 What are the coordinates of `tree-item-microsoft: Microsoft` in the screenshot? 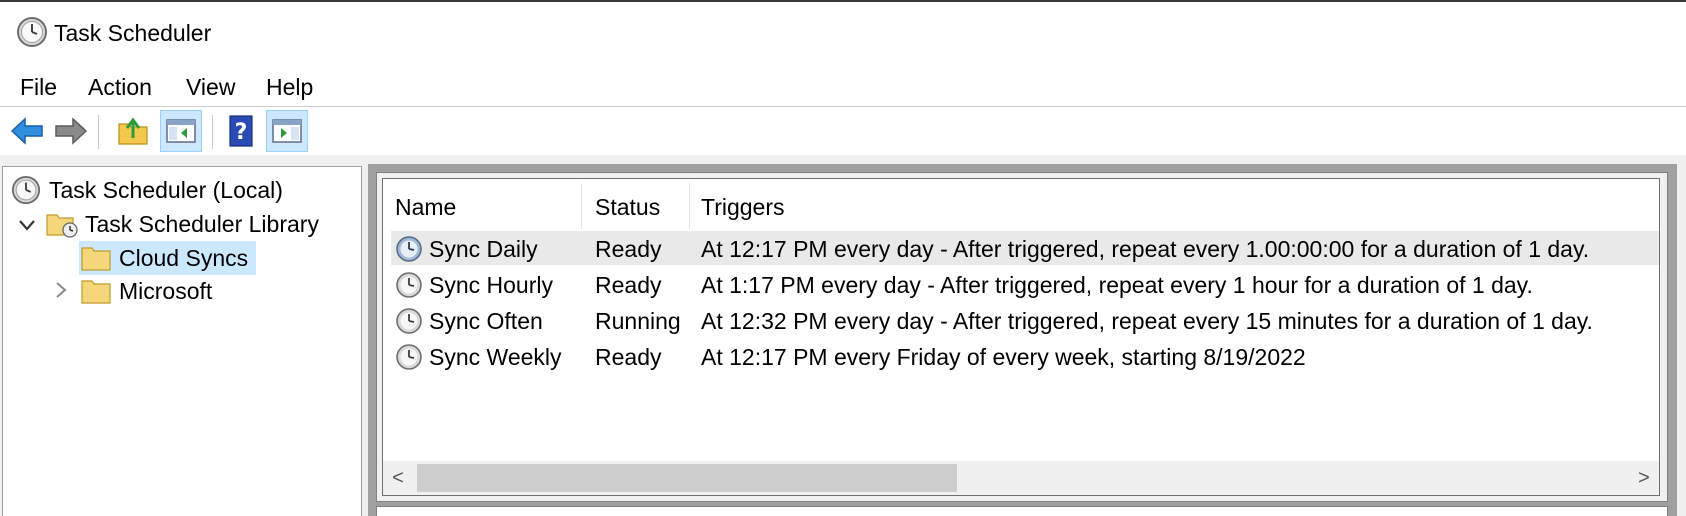 It's located at (145, 291).